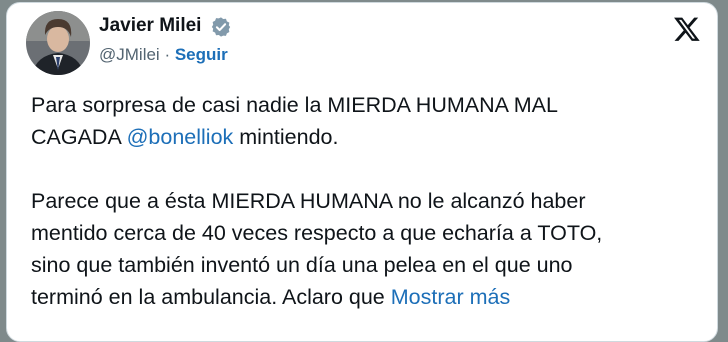  What do you see at coordinates (201, 54) in the screenshot?
I see `follow-button: Seguir` at bounding box center [201, 54].